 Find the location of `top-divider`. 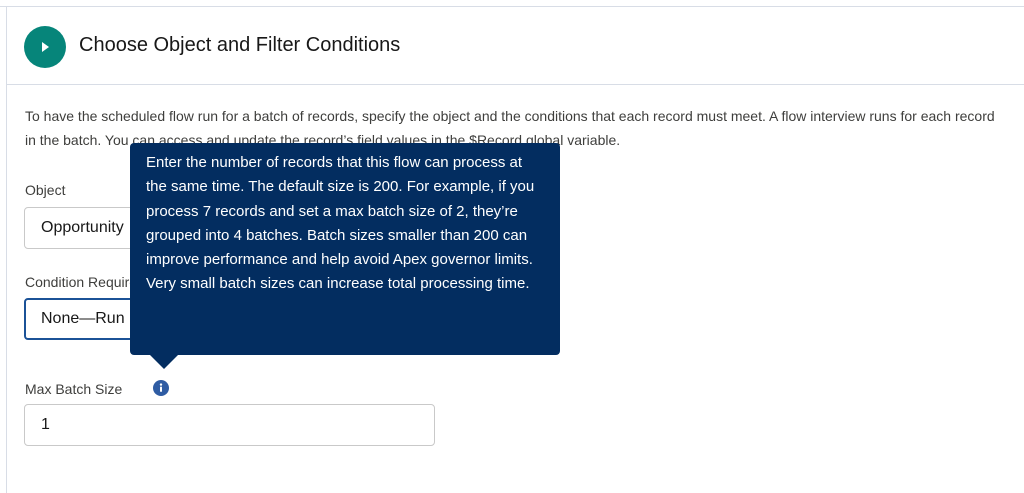

top-divider is located at coordinates (512, 3).